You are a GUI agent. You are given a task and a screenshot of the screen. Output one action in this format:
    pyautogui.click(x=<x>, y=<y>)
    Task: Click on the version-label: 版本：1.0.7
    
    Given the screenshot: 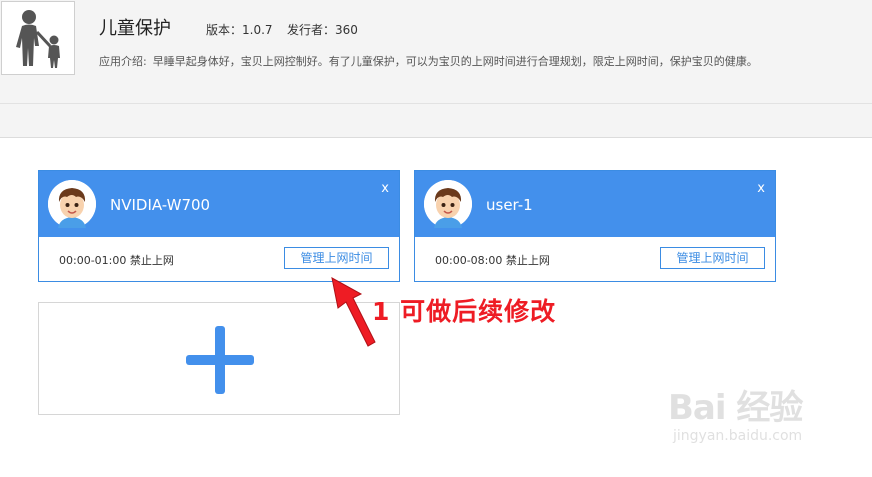 What is the action you would take?
    pyautogui.click(x=239, y=30)
    